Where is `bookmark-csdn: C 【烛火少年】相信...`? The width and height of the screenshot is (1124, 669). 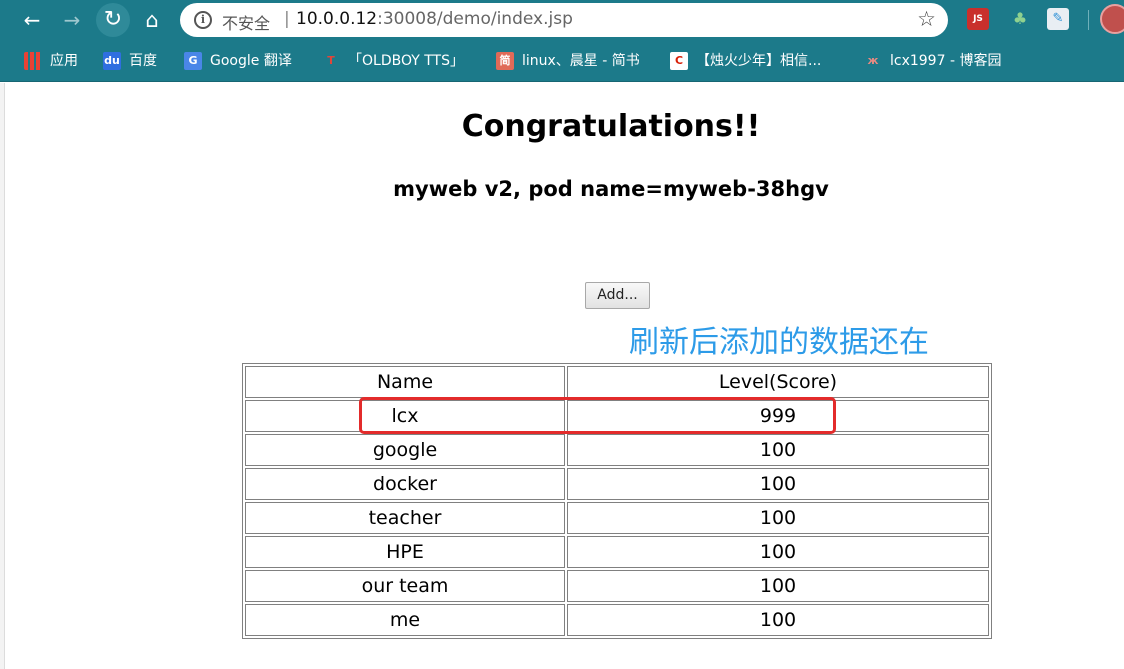 bookmark-csdn: C 【烛火少年】相信... is located at coordinates (745, 61).